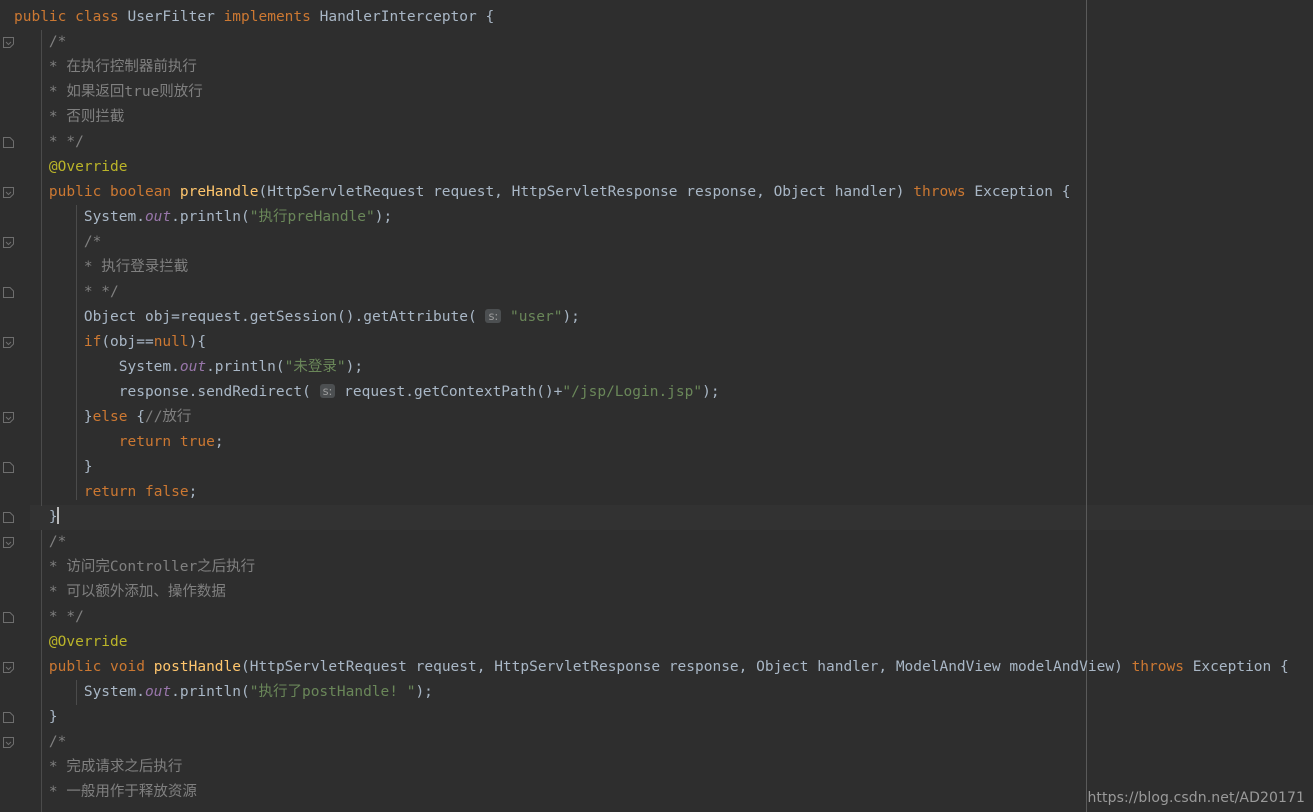  I want to click on code-line-22: /*, so click(40, 542).